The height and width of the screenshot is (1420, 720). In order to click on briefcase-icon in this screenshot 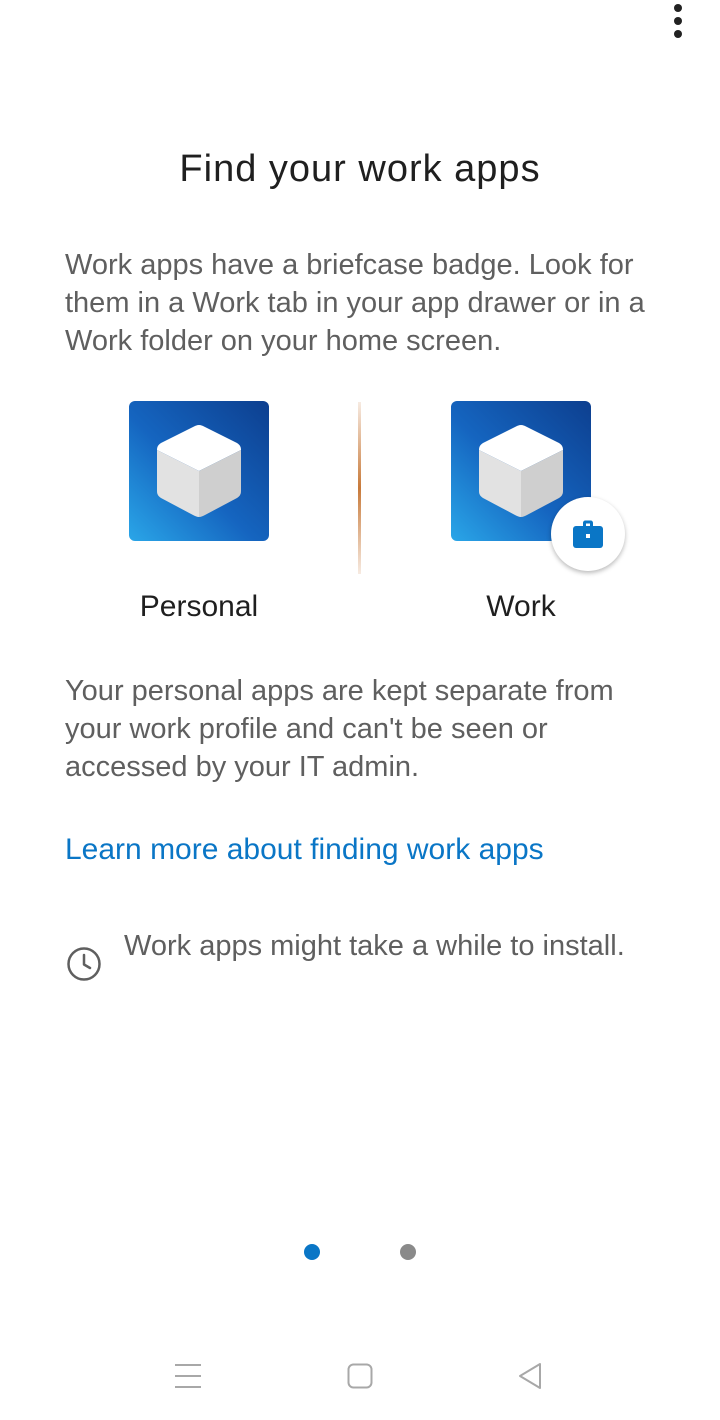, I will do `click(588, 534)`.